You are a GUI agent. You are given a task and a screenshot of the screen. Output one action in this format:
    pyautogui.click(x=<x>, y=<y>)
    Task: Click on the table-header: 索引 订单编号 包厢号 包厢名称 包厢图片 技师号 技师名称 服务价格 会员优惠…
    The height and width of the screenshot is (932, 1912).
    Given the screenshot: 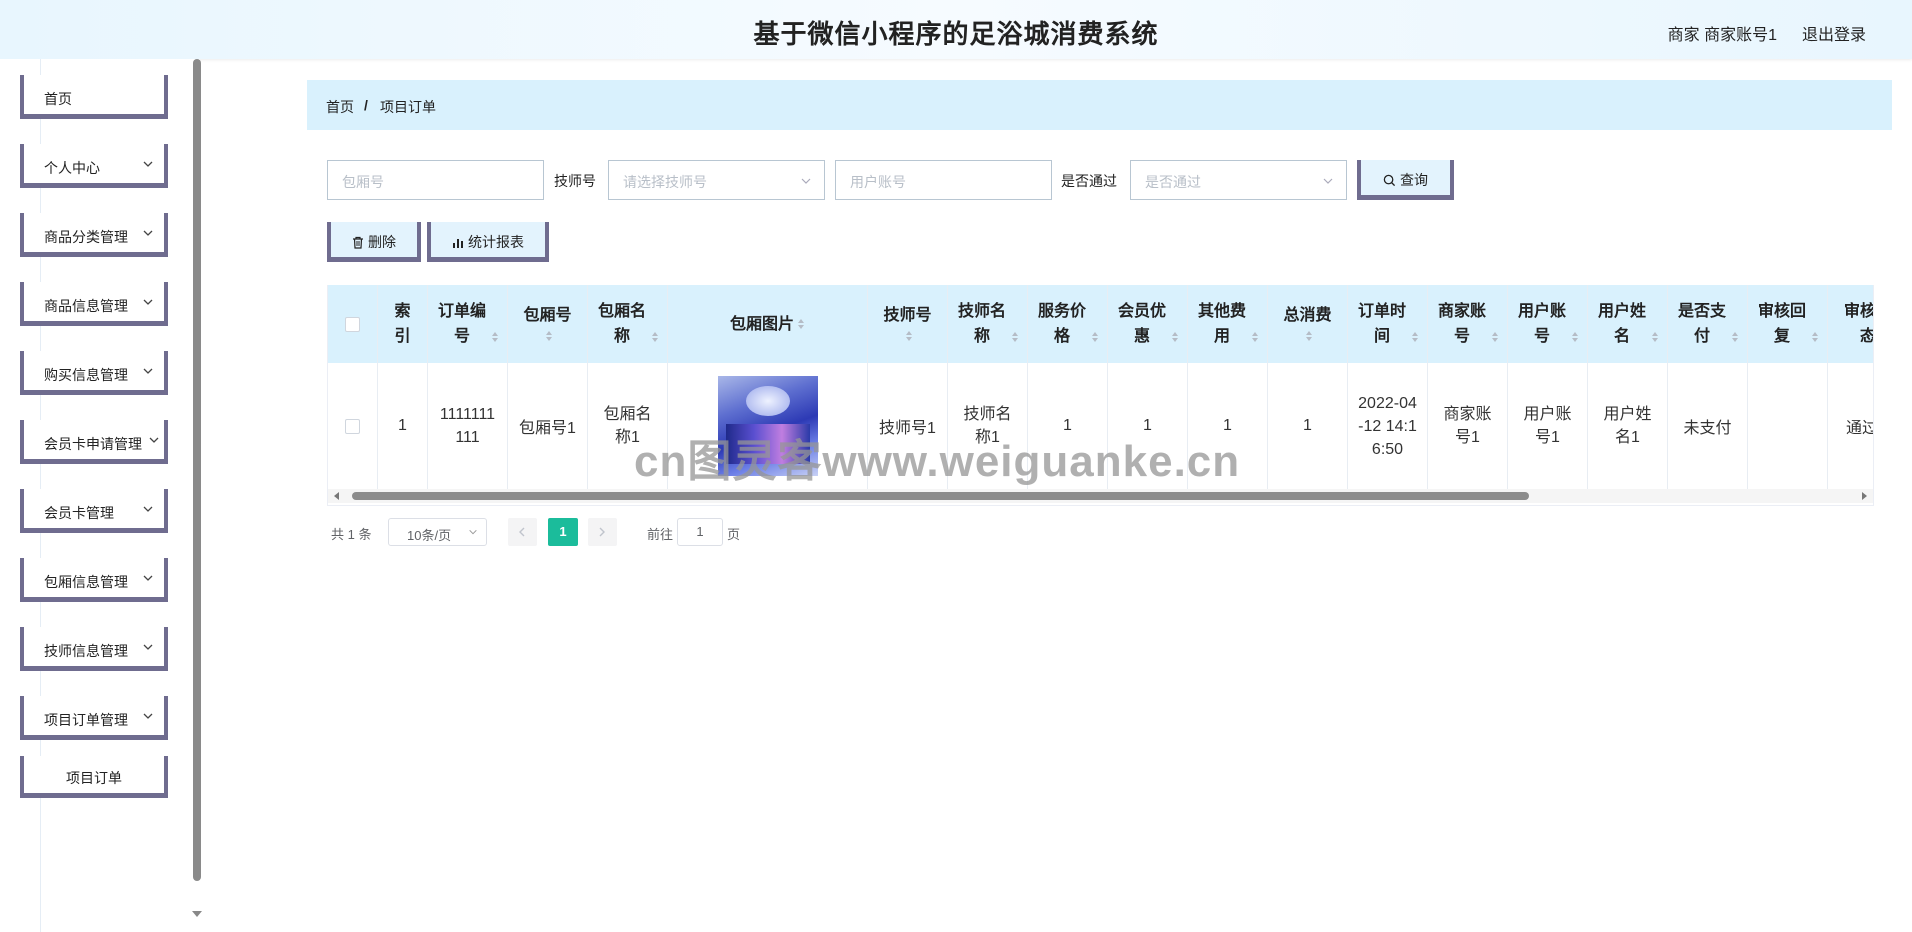 What is the action you would take?
    pyautogui.click(x=1100, y=324)
    